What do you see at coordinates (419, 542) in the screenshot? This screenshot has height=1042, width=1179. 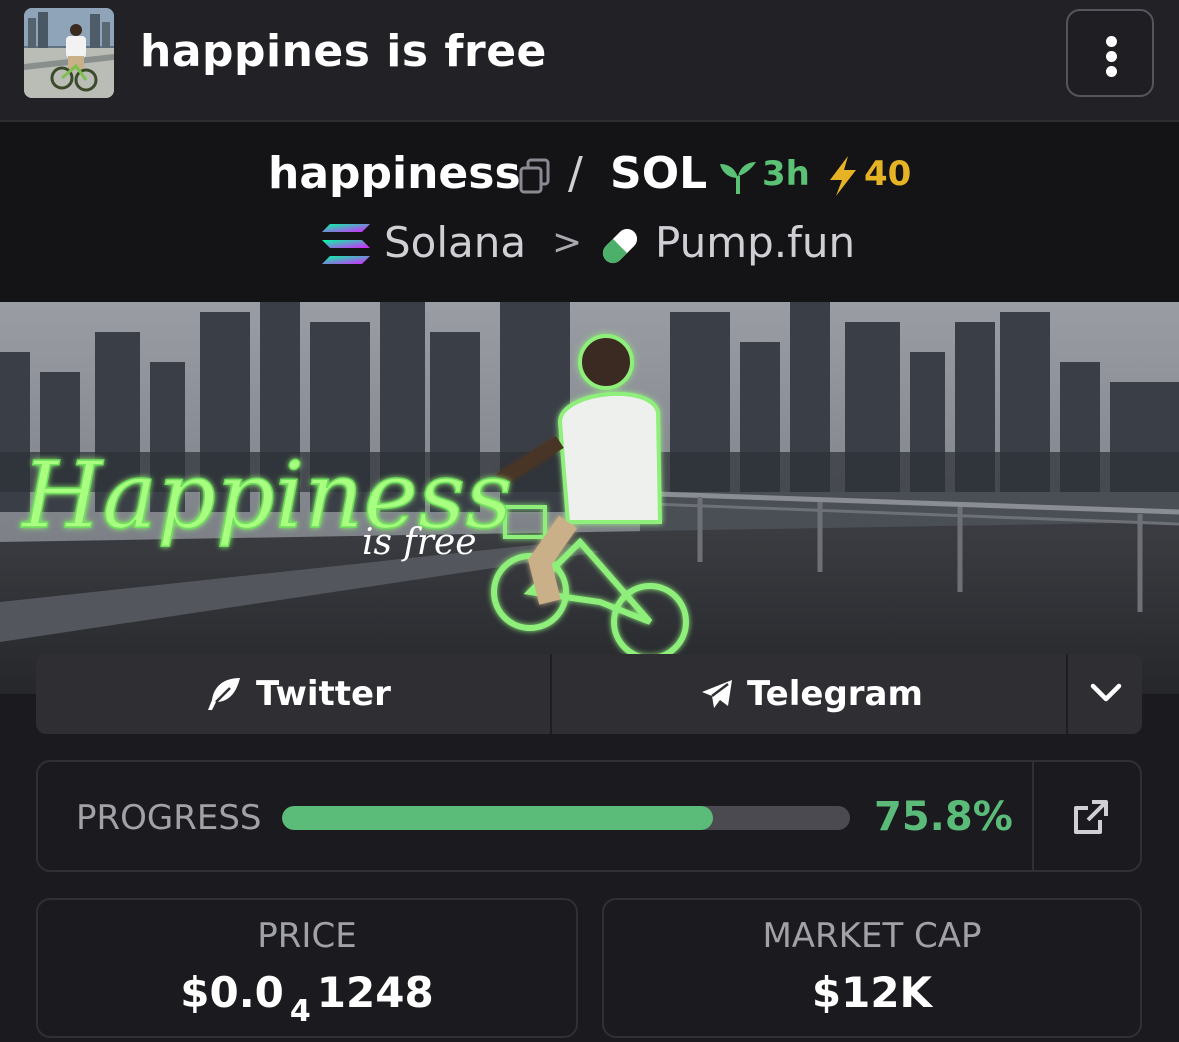 I see `banner-tagline: is free` at bounding box center [419, 542].